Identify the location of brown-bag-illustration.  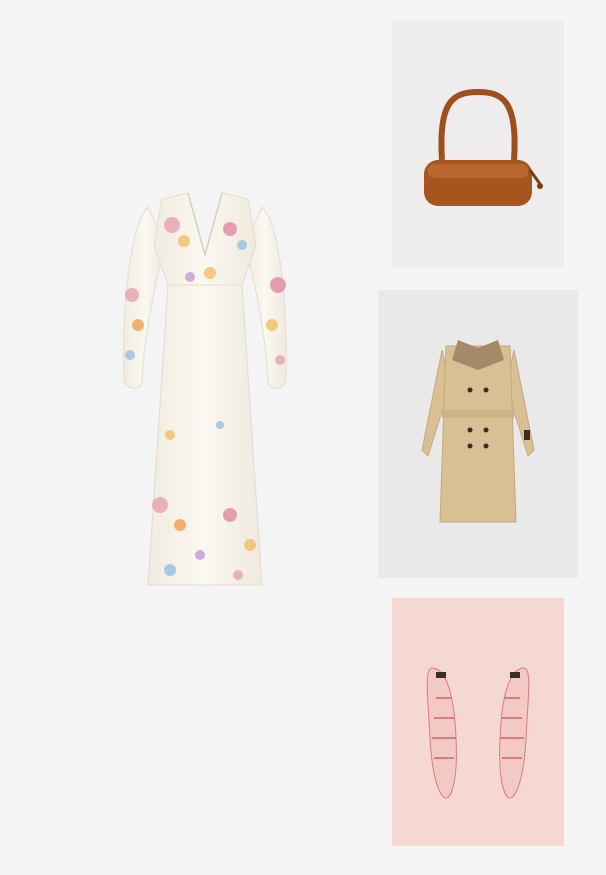
(483, 147).